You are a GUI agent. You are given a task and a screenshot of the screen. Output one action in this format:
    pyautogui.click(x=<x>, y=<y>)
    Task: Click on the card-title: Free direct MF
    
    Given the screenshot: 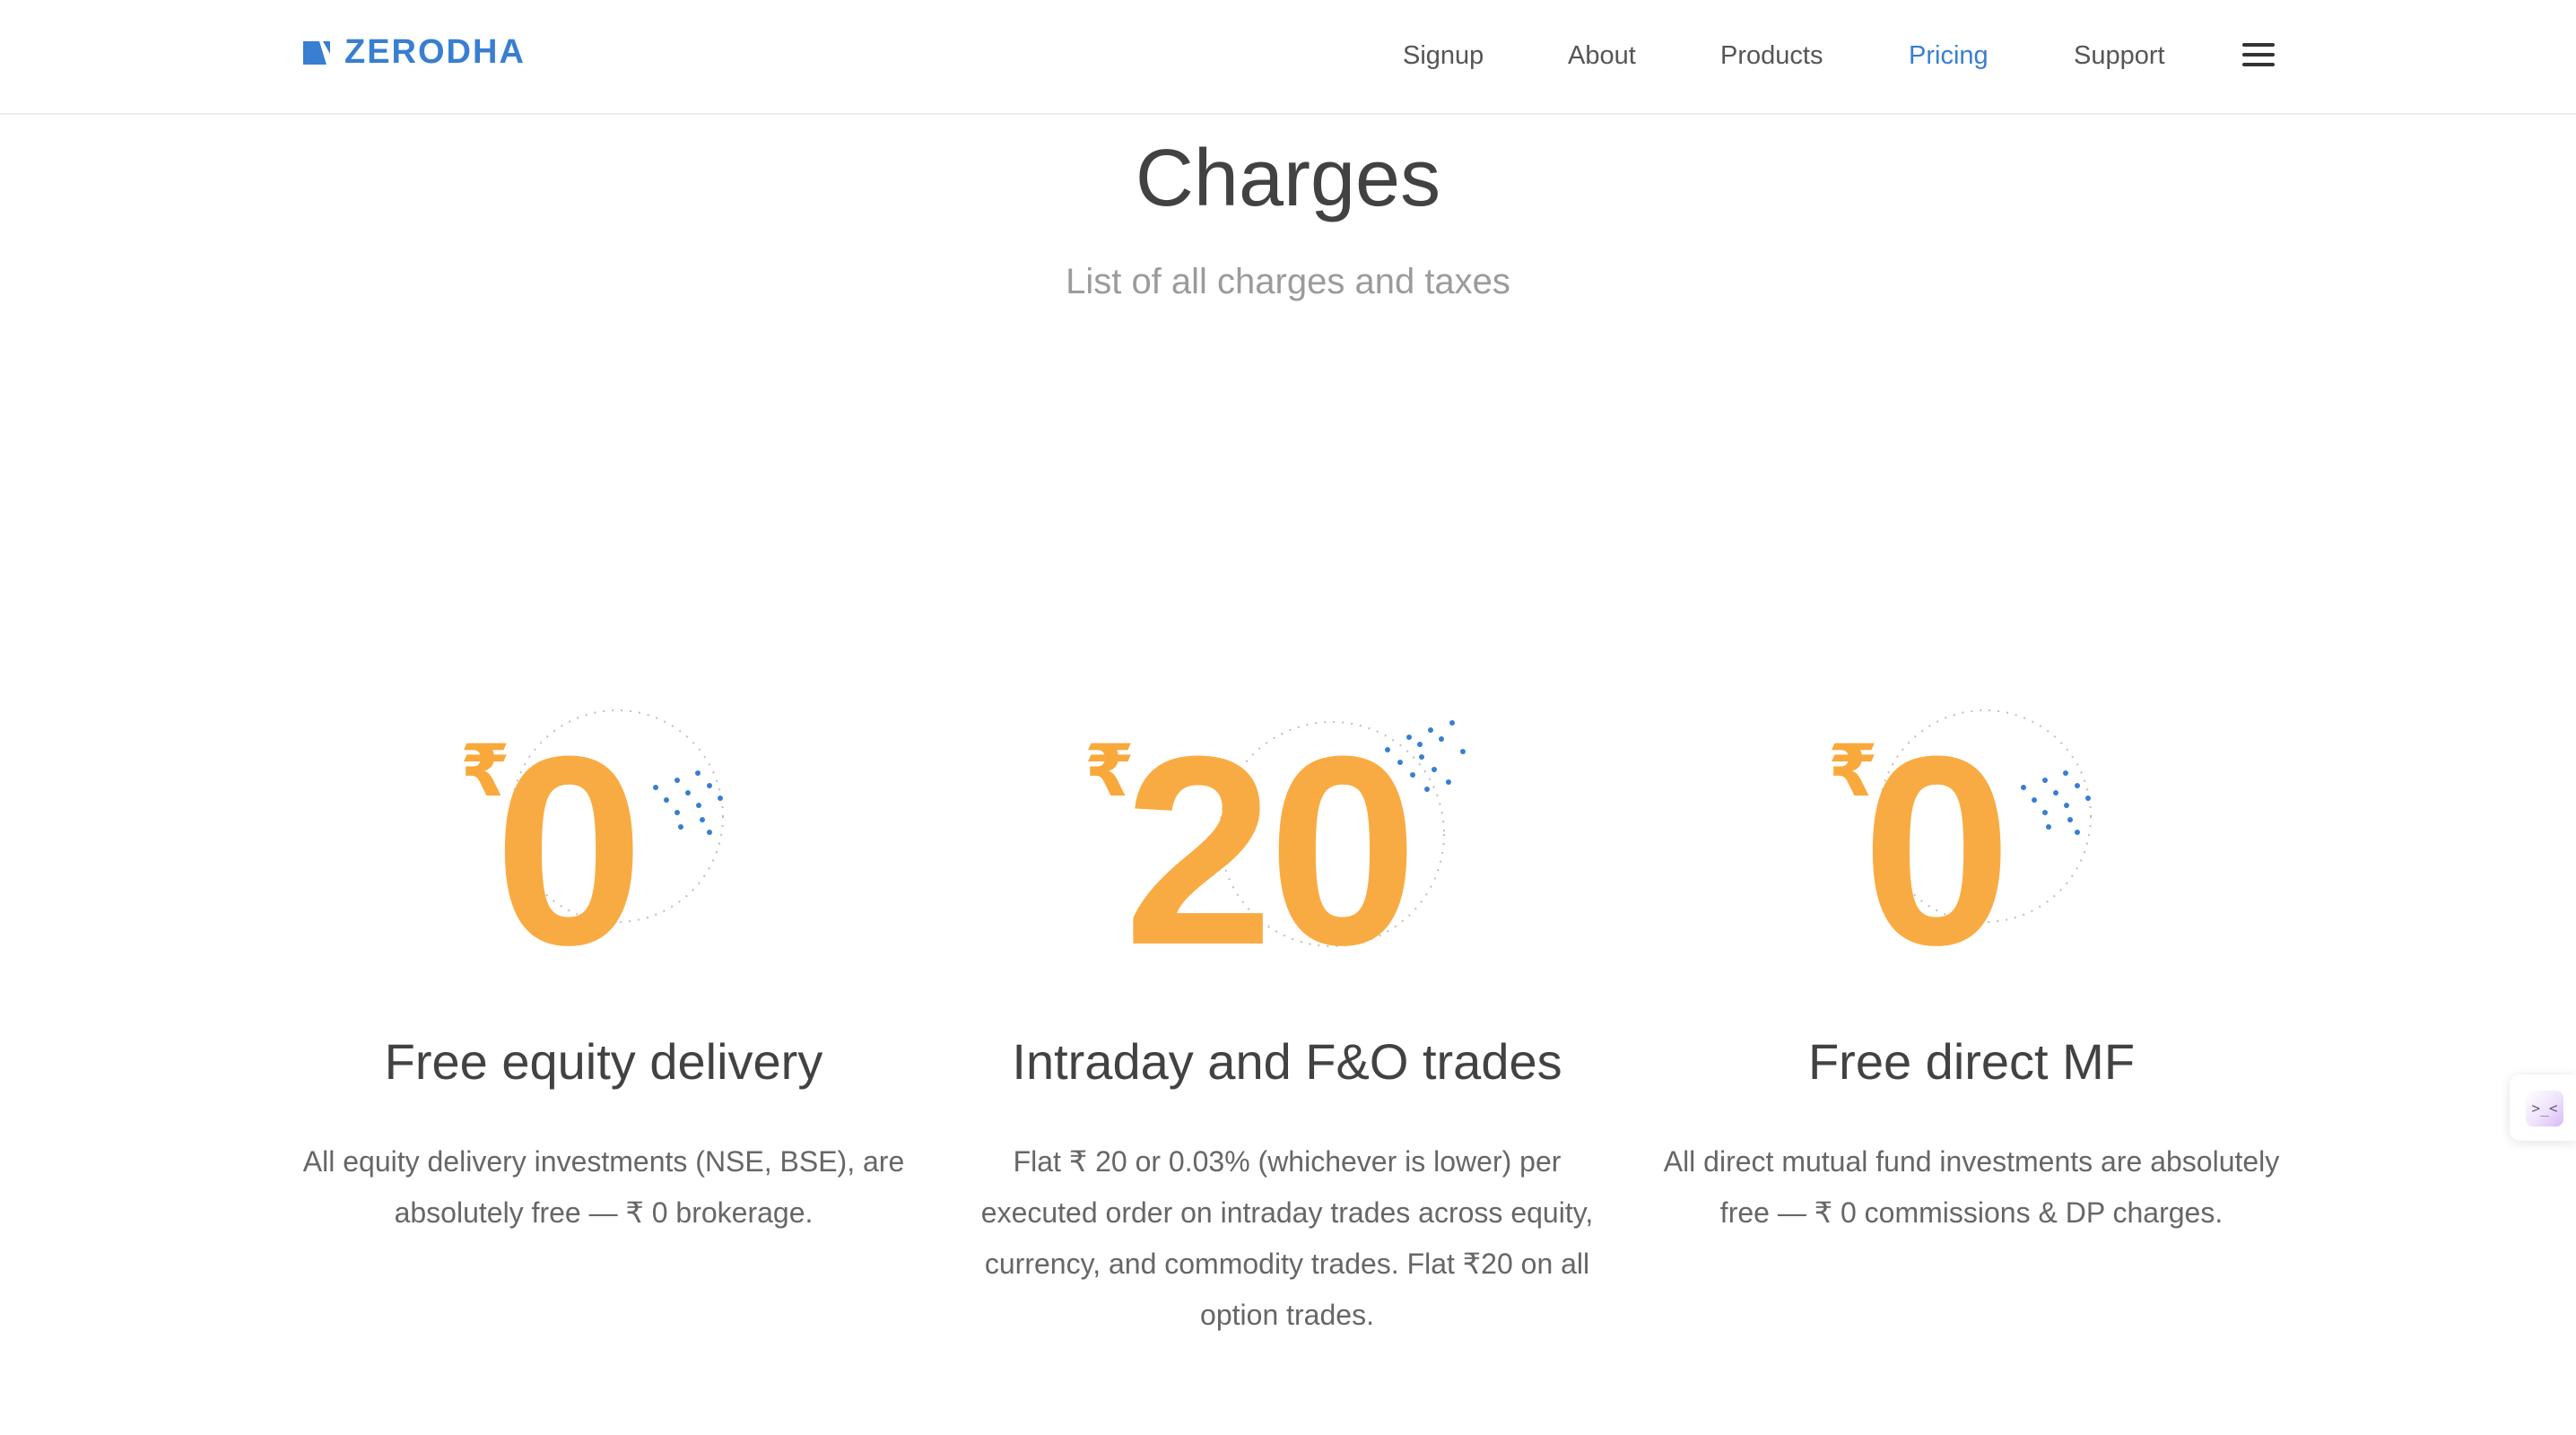 What is the action you would take?
    pyautogui.click(x=1971, y=1061)
    